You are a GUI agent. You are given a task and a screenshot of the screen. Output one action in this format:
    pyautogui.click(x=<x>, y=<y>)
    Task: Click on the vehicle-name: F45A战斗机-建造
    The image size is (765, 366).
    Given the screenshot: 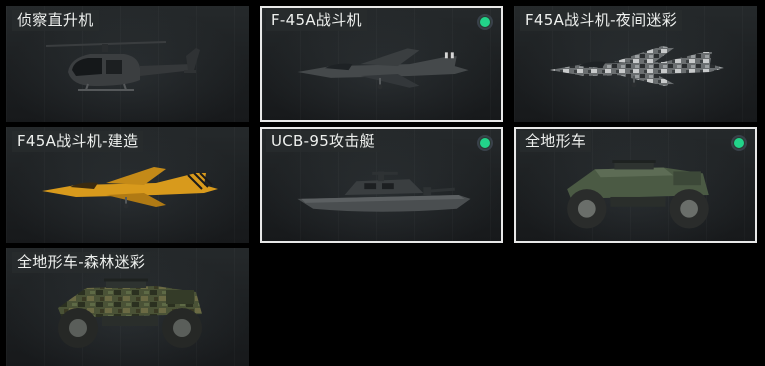 What is the action you would take?
    pyautogui.click(x=78, y=141)
    